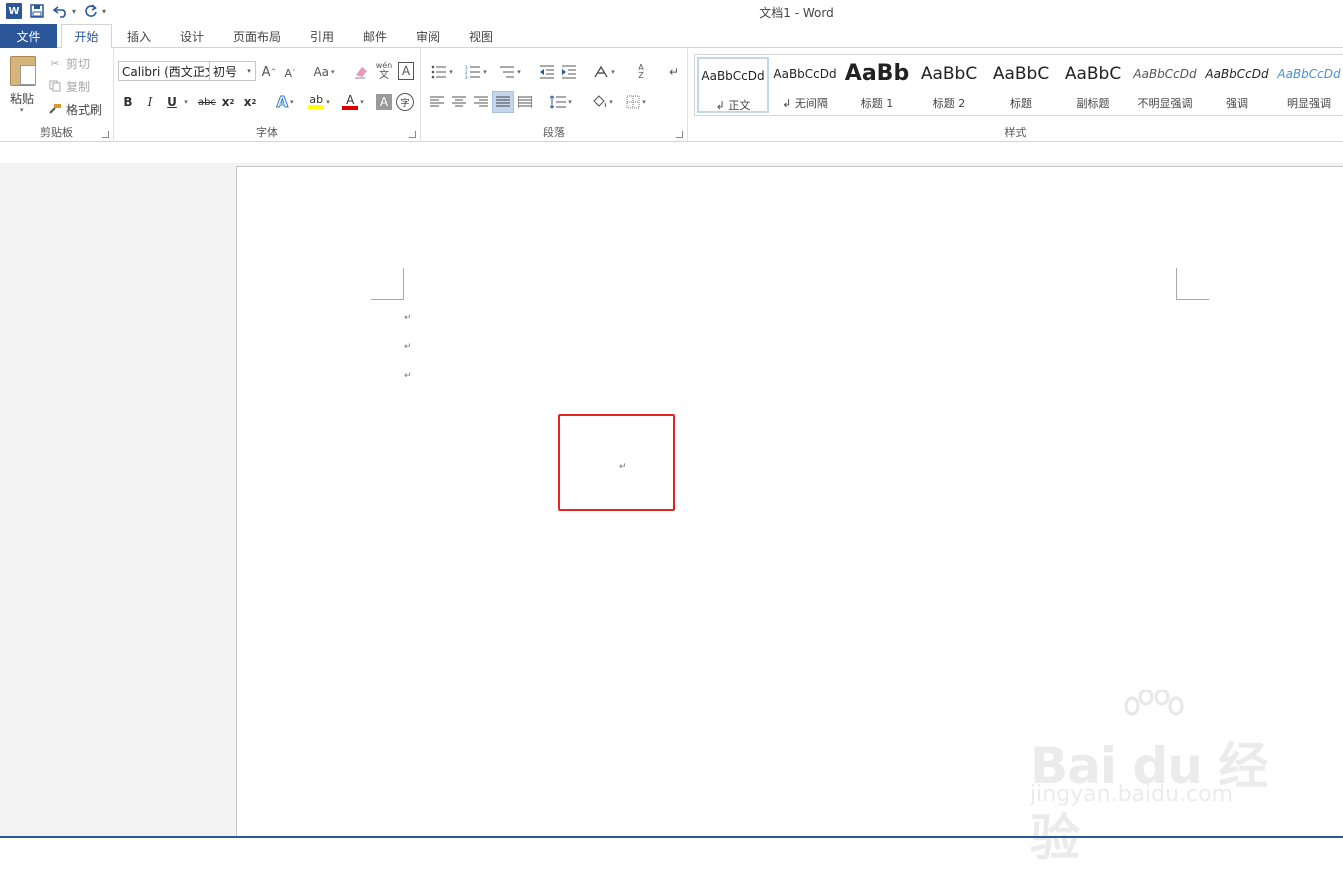 The height and width of the screenshot is (870, 1343). What do you see at coordinates (192, 36) in the screenshot?
I see `tab-design: 设计` at bounding box center [192, 36].